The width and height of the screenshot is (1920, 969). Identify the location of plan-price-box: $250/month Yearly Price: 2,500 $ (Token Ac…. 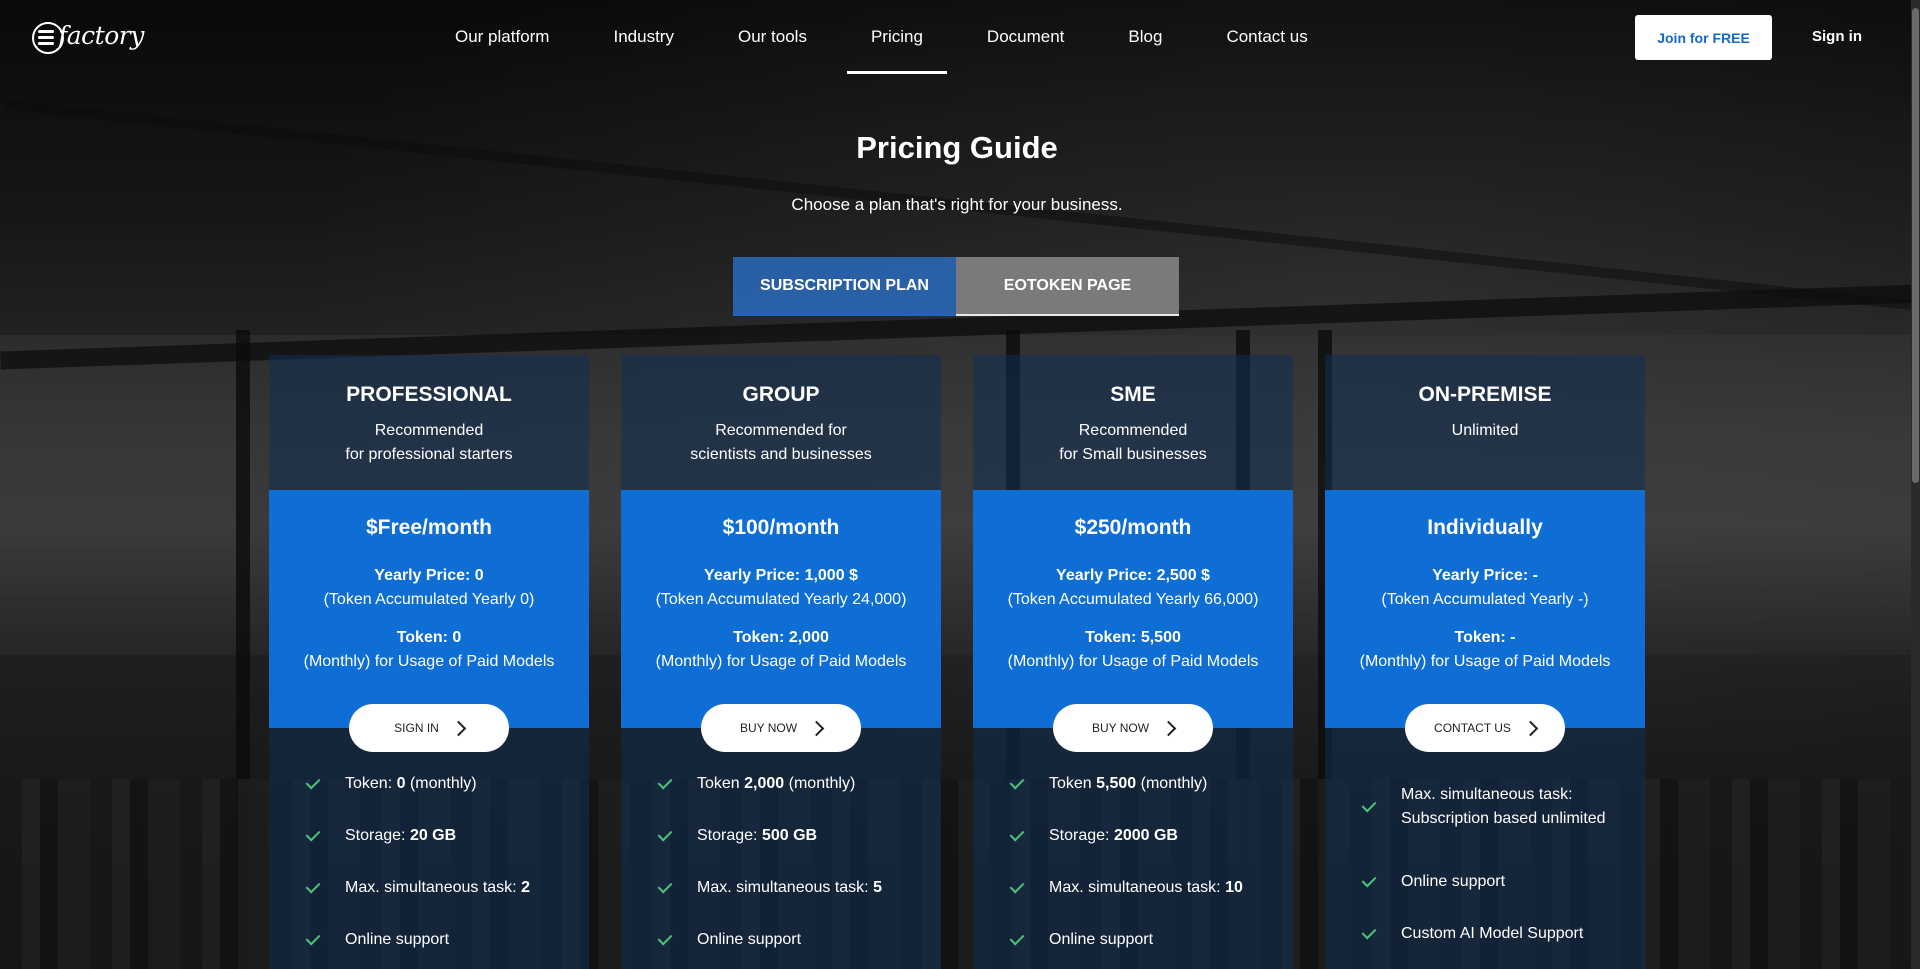
(1133, 609).